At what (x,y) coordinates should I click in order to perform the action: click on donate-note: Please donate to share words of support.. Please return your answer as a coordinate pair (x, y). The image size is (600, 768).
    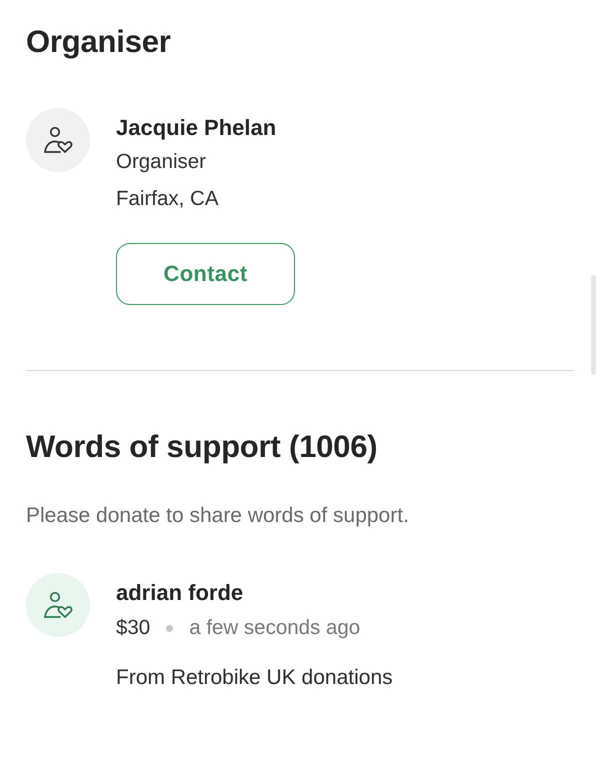
    Looking at the image, I should click on (218, 516).